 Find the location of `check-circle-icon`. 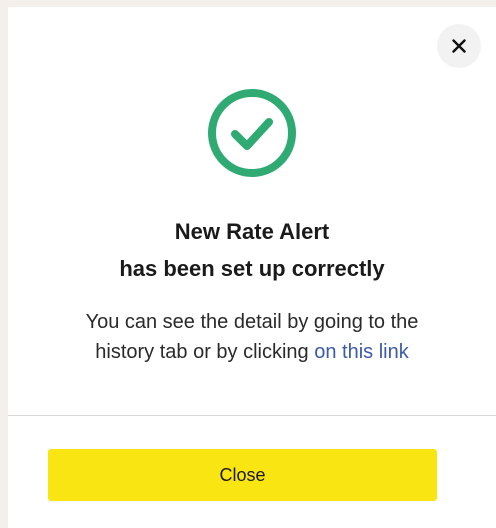

check-circle-icon is located at coordinates (252, 133).